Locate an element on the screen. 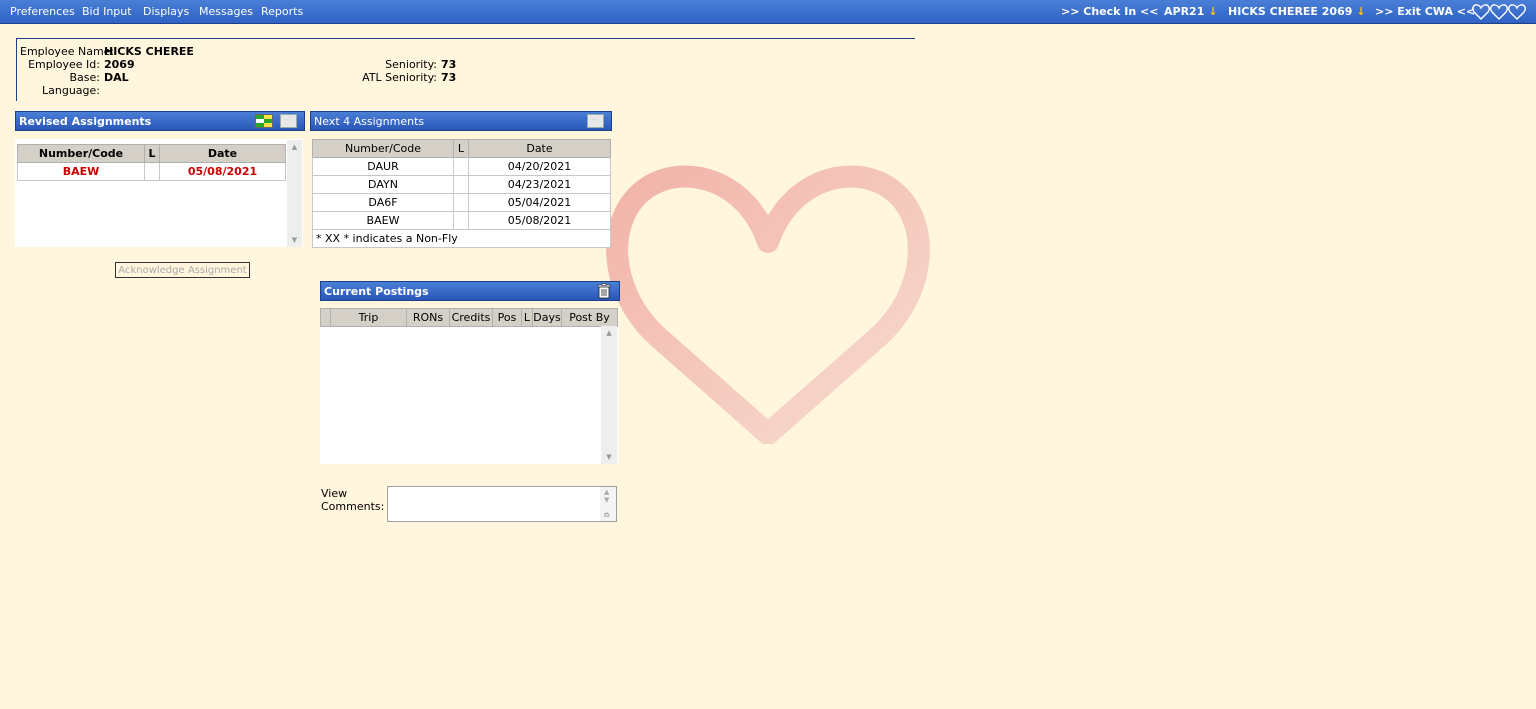 This screenshot has height=709, width=1536. comments-scrollbar: ▲ ▼ ≏ is located at coordinates (608, 504).